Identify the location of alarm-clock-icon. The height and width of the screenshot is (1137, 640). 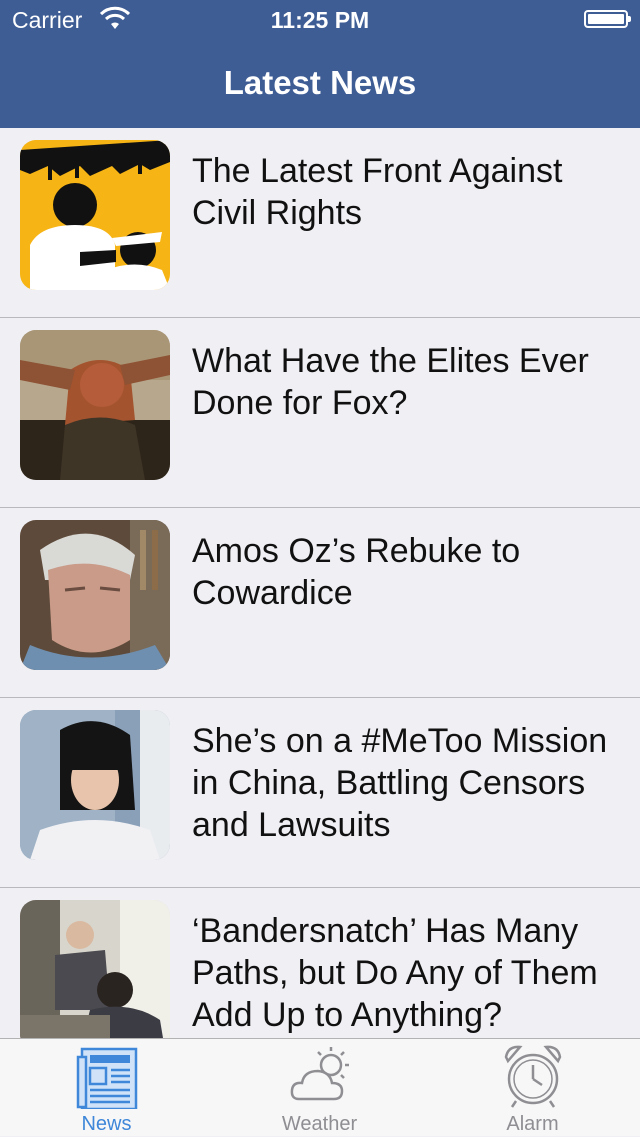
(533, 1076).